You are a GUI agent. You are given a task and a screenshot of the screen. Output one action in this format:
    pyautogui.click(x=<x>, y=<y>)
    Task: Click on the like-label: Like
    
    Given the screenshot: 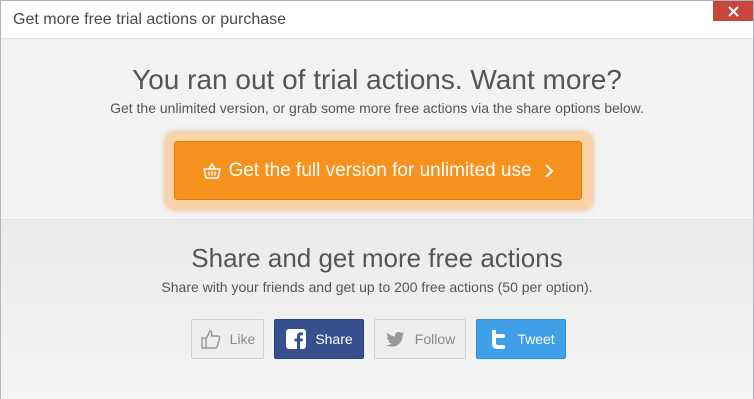 What is the action you would take?
    pyautogui.click(x=242, y=339)
    